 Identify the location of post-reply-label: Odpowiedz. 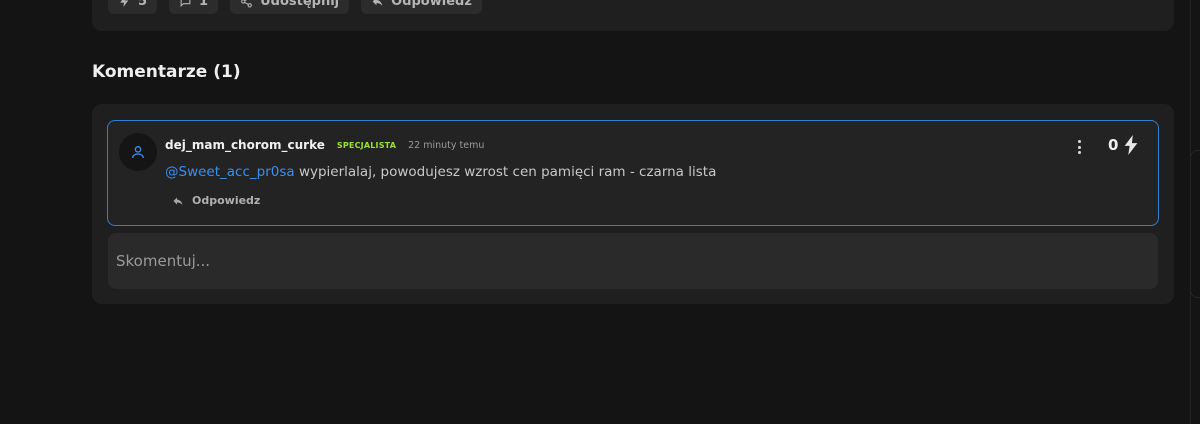
(431, 4).